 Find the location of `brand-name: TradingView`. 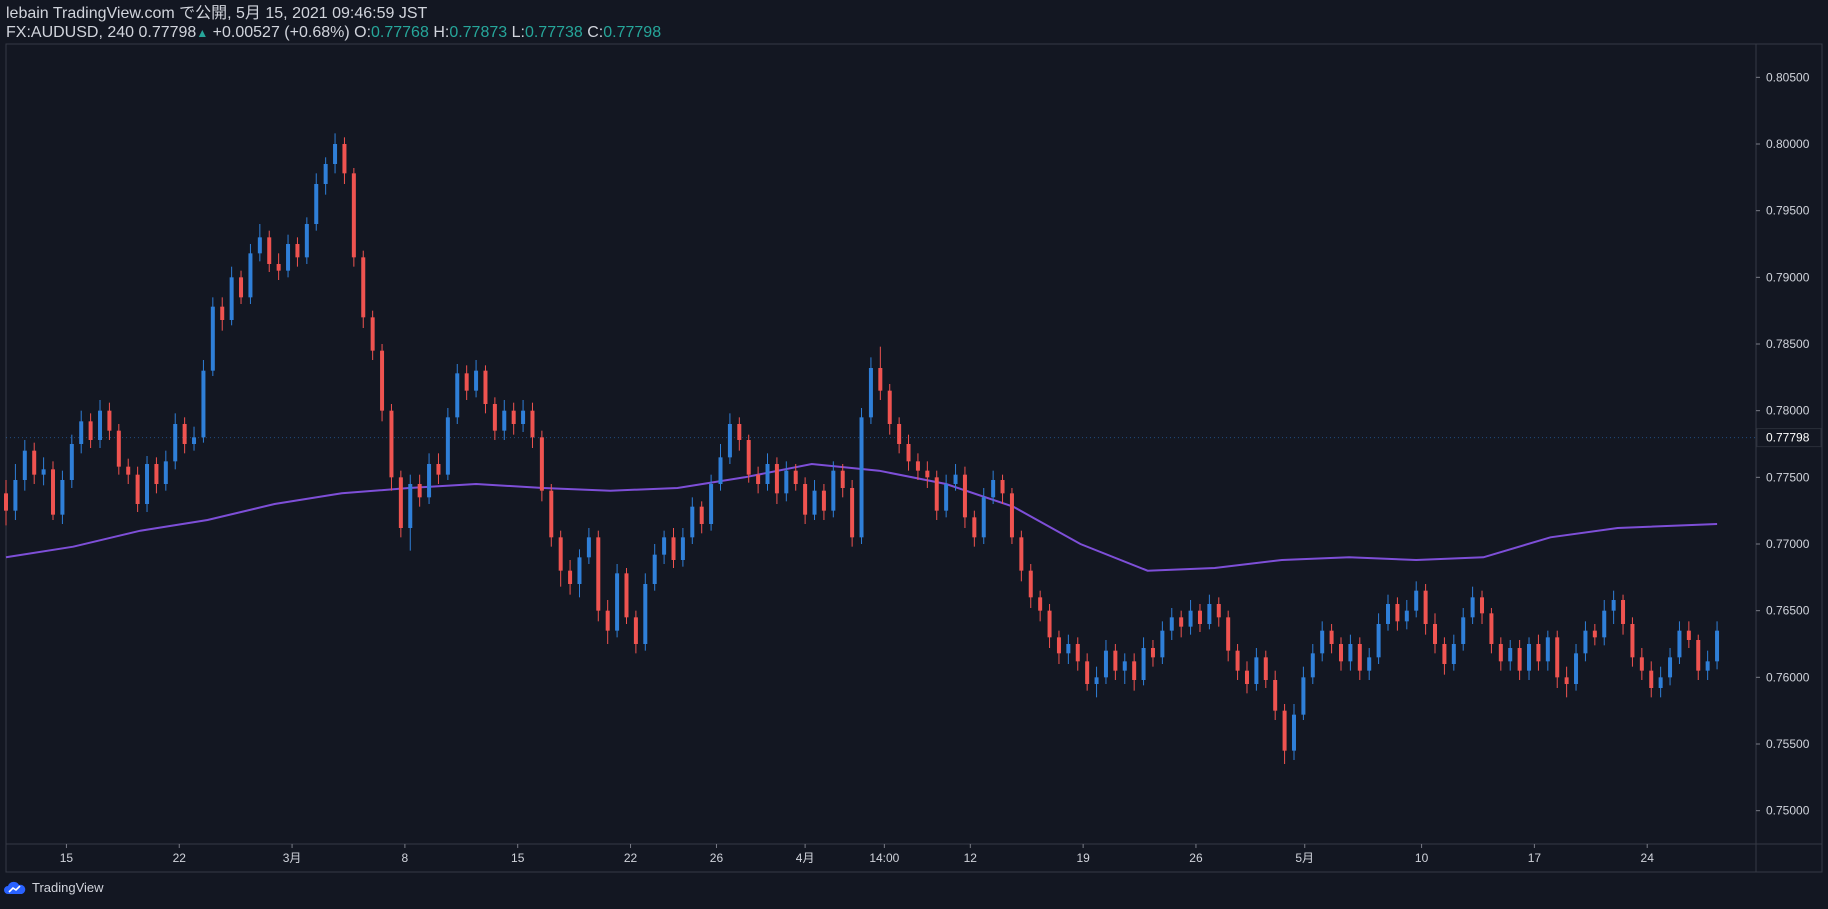

brand-name: TradingView is located at coordinates (68, 887).